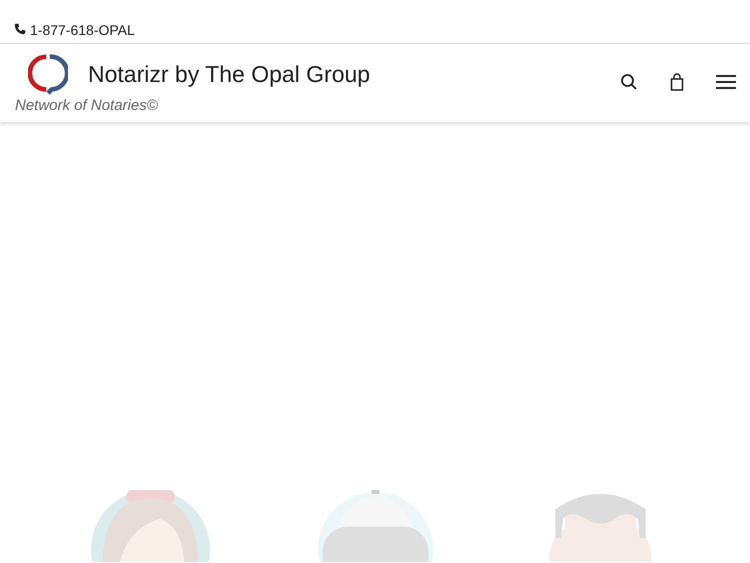 The image size is (750, 563). What do you see at coordinates (48, 74) in the screenshot?
I see `logo-icon` at bounding box center [48, 74].